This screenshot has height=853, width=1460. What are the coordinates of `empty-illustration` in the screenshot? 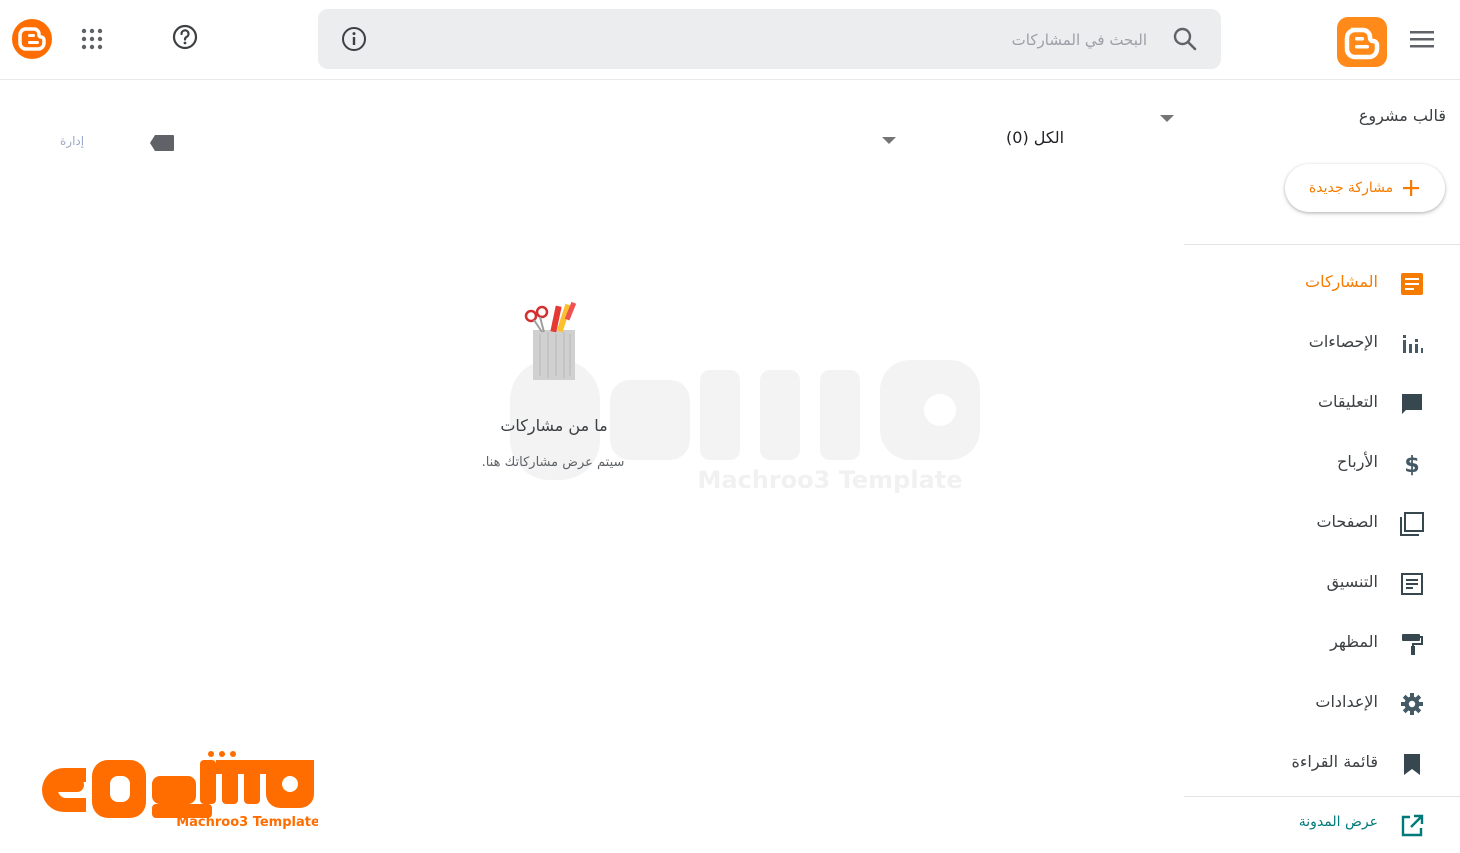 It's located at (552, 341).